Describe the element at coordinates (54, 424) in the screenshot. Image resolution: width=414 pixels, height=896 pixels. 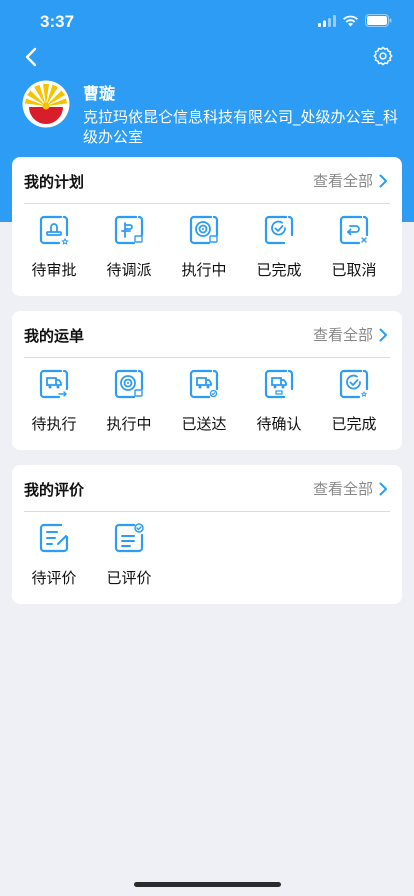
I see `item-label: 待执行` at that location.